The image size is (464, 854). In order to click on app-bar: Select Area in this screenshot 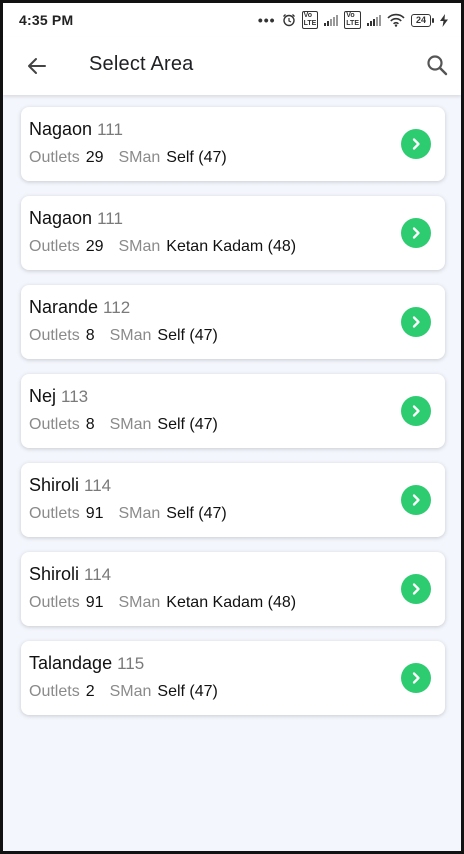, I will do `click(232, 66)`.